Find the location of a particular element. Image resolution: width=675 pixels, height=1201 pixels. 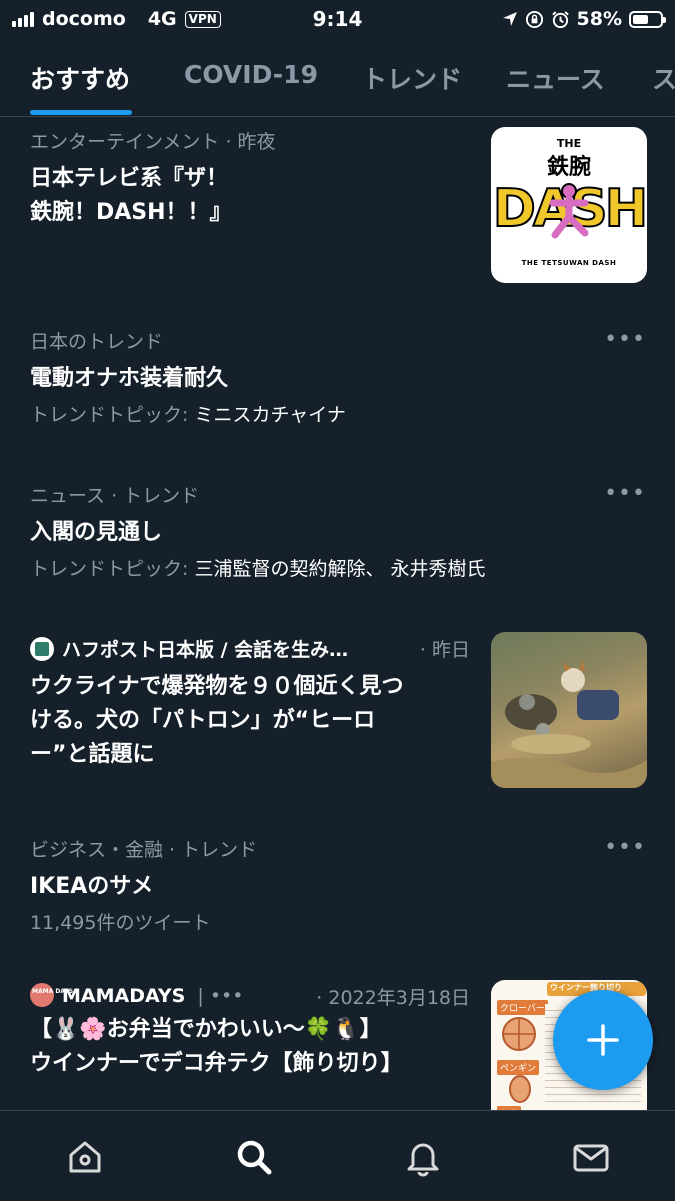

feed-item-ikea: ビジネス・金融 · トレンド ••• IKEAのサメ 11,495件のツイート is located at coordinates (339, 885).